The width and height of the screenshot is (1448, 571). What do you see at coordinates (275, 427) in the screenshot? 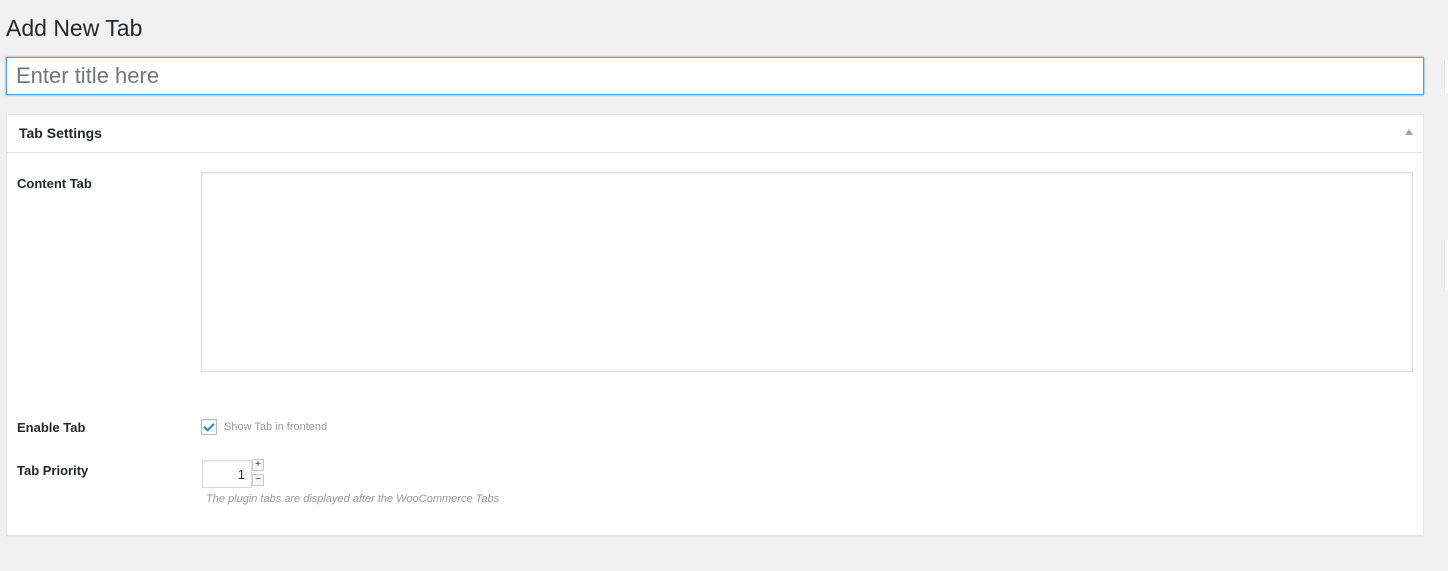
I see `show-tab-checkbox-label: Show Tab in frontend` at bounding box center [275, 427].